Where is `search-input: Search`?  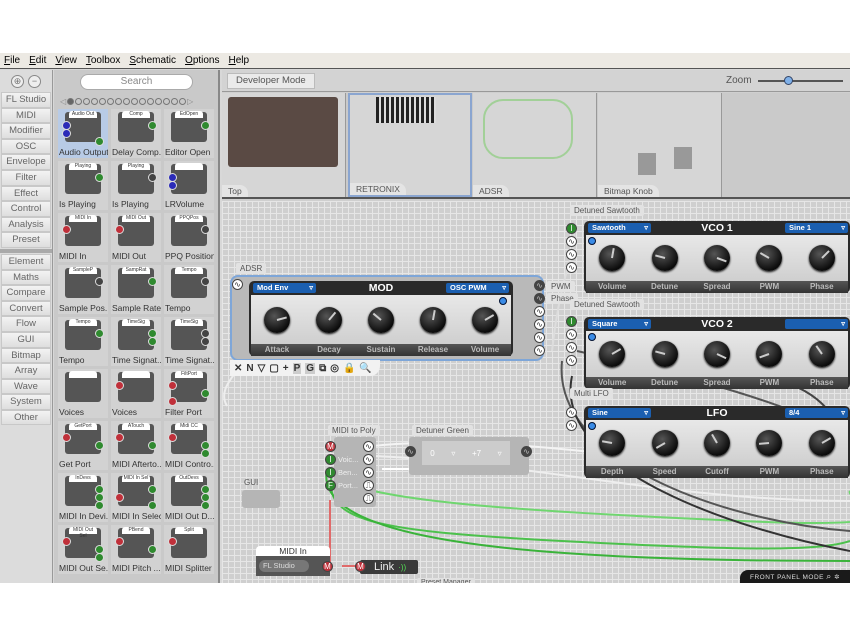 search-input: Search is located at coordinates (136, 82).